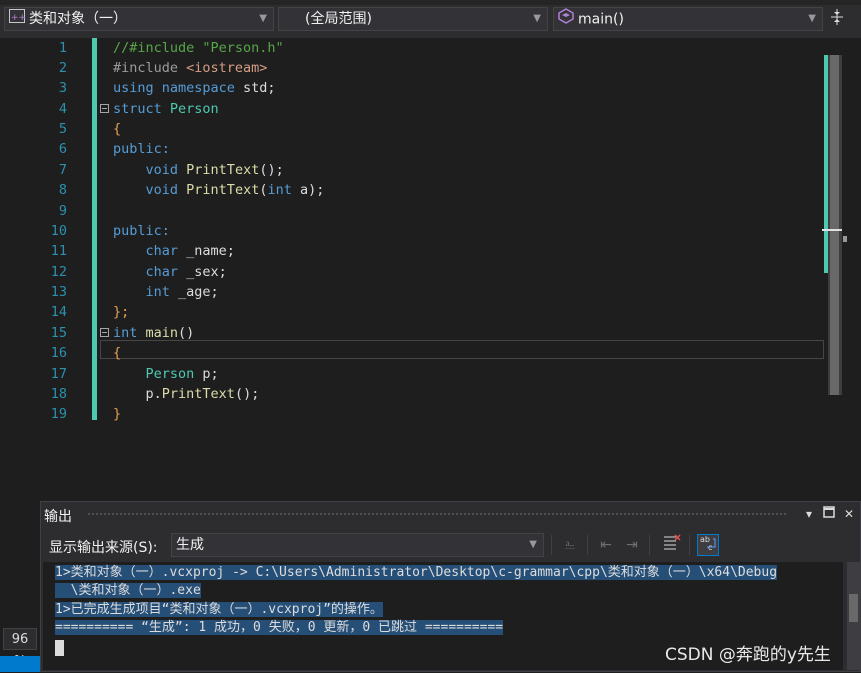  I want to click on code-line: 7 void PrintText();, so click(415, 170).